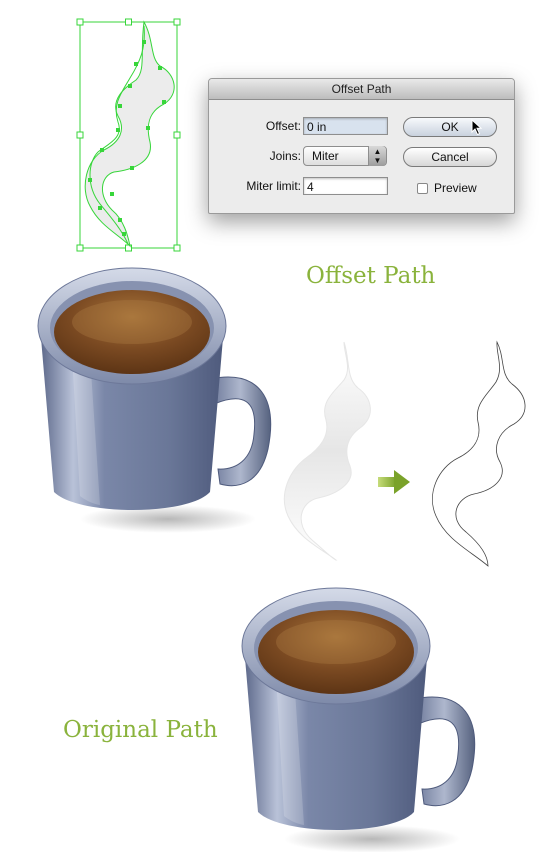  I want to click on preview-checkbox, so click(422, 188).